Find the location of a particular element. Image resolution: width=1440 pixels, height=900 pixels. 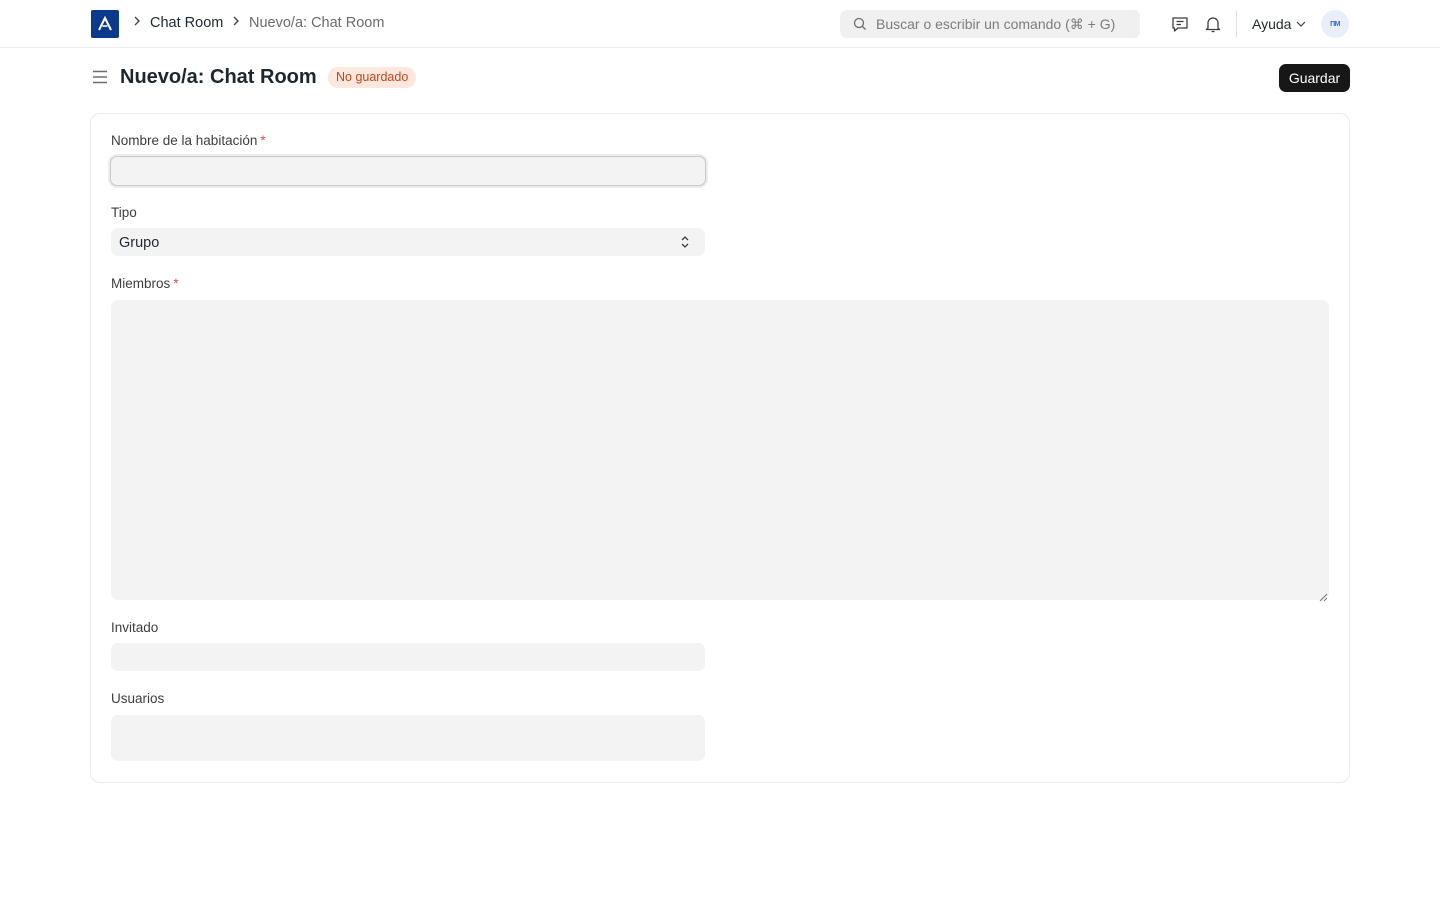

help-dropdown: Ayuda is located at coordinates (1279, 24).